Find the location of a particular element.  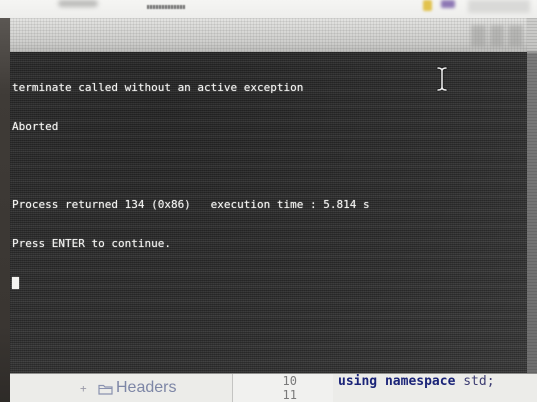

project-tree-panel: + Headers is located at coordinates (121, 388).